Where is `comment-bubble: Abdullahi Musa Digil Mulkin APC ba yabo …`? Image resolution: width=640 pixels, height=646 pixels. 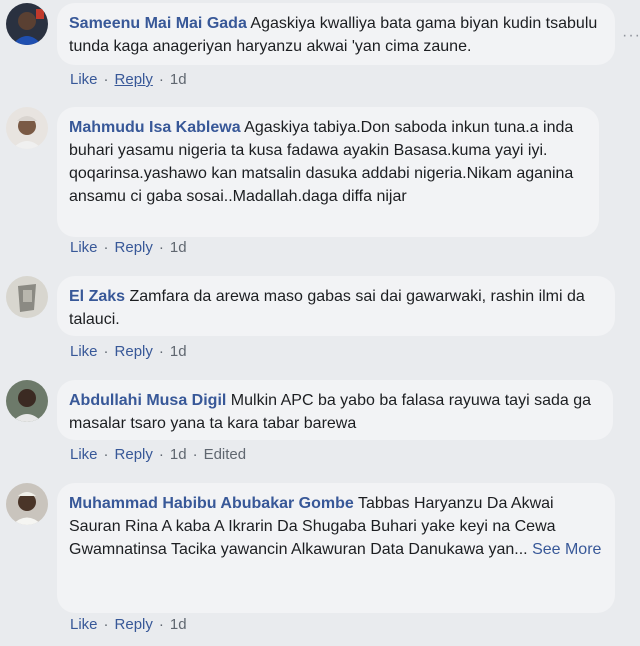
comment-bubble: Abdullahi Musa Digil Mulkin APC ba yabo … is located at coordinates (335, 410).